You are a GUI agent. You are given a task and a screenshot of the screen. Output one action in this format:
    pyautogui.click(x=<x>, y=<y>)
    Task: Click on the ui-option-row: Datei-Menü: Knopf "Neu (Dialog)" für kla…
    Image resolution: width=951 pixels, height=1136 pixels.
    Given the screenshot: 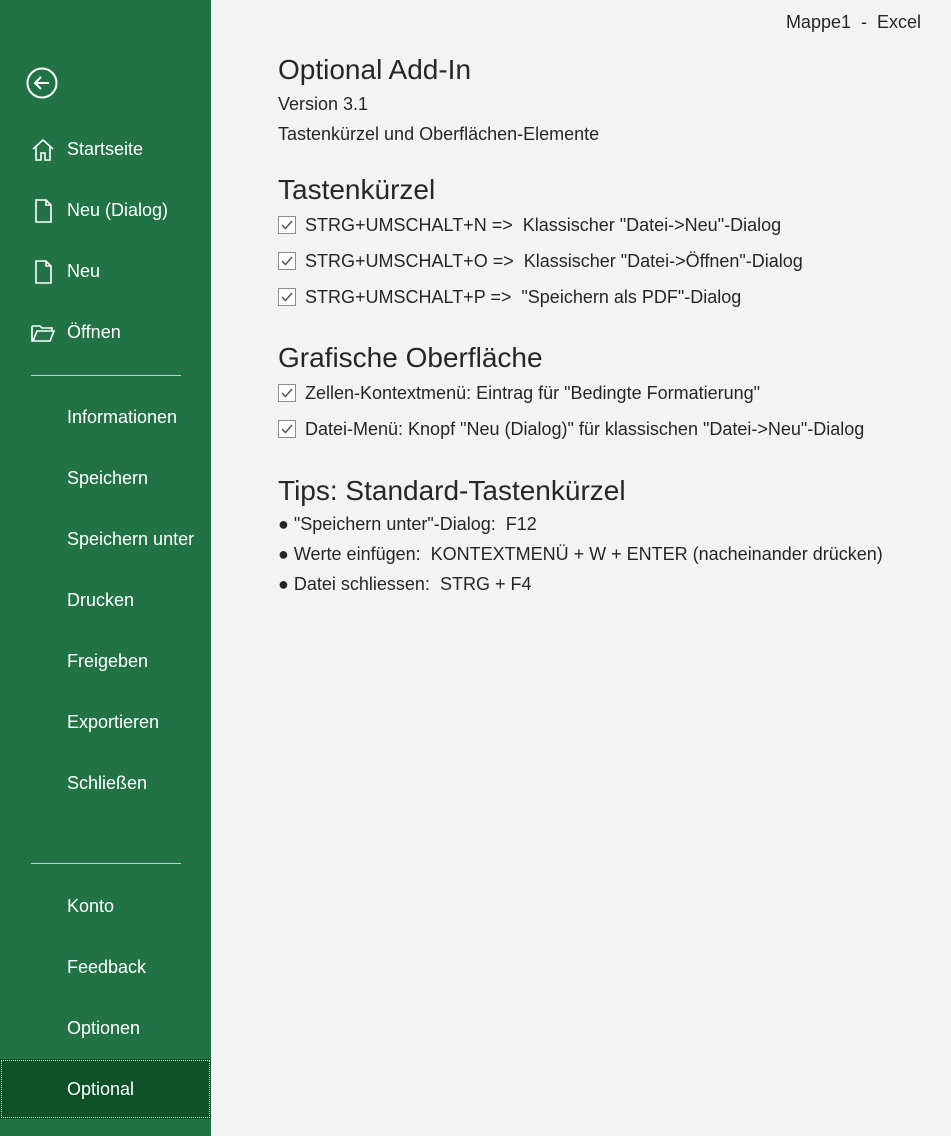 What is the action you would take?
    pyautogui.click(x=571, y=429)
    